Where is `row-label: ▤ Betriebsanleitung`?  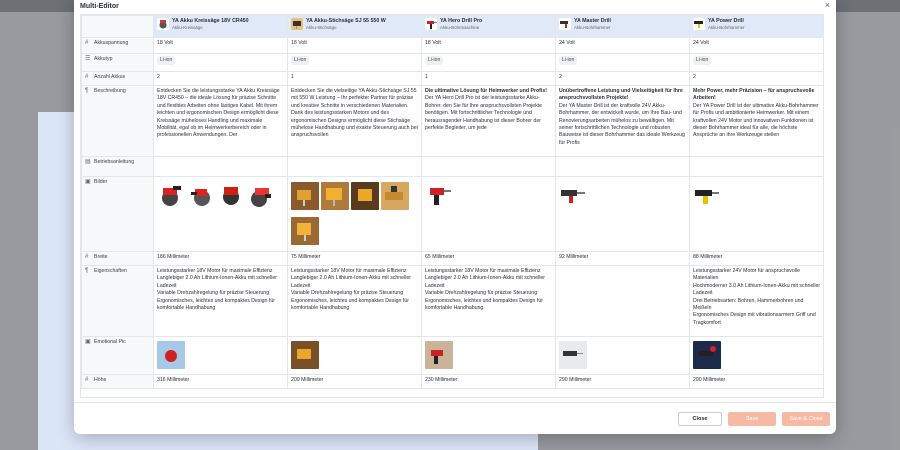
row-label: ▤ Betriebsanleitung is located at coordinates (117, 166).